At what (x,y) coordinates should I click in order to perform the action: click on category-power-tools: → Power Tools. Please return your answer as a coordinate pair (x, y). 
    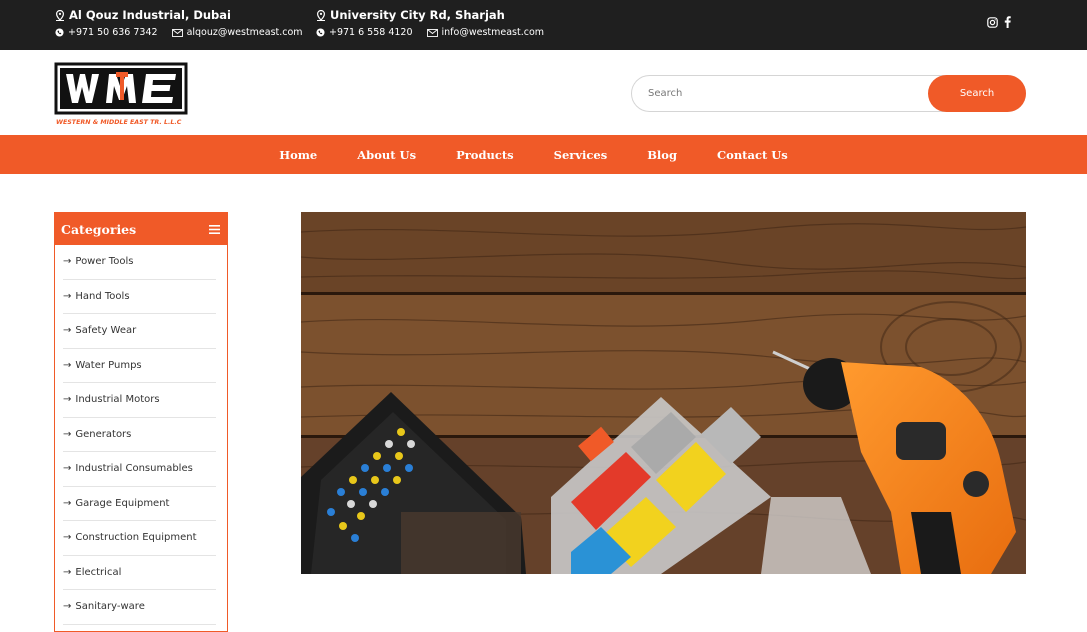
    Looking at the image, I should click on (139, 262).